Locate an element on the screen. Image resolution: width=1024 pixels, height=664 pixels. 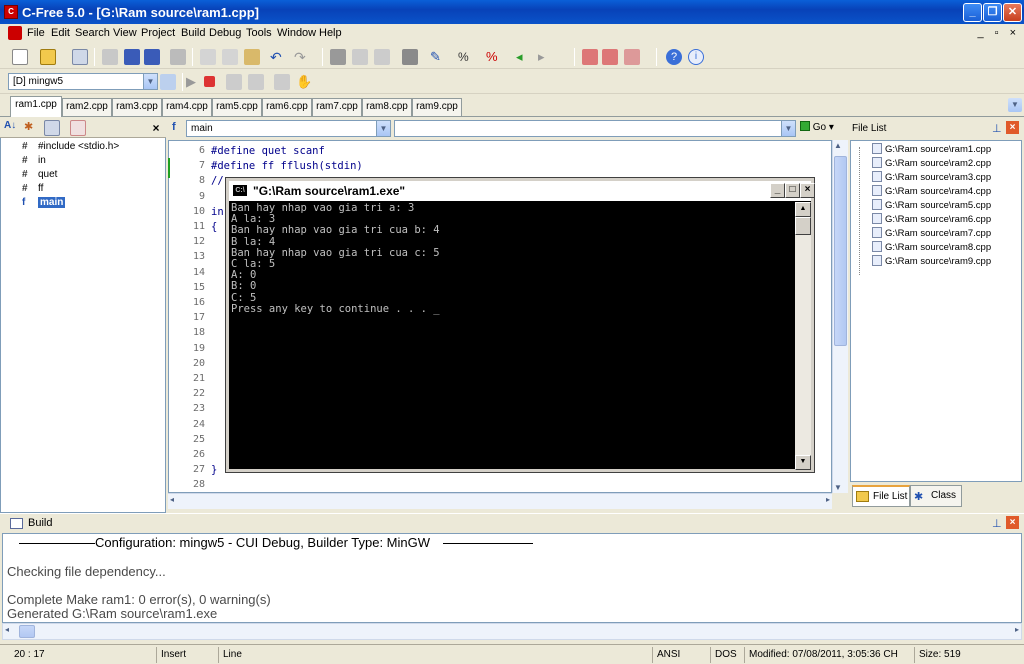
code-line: in is located at coordinates (217, 212).